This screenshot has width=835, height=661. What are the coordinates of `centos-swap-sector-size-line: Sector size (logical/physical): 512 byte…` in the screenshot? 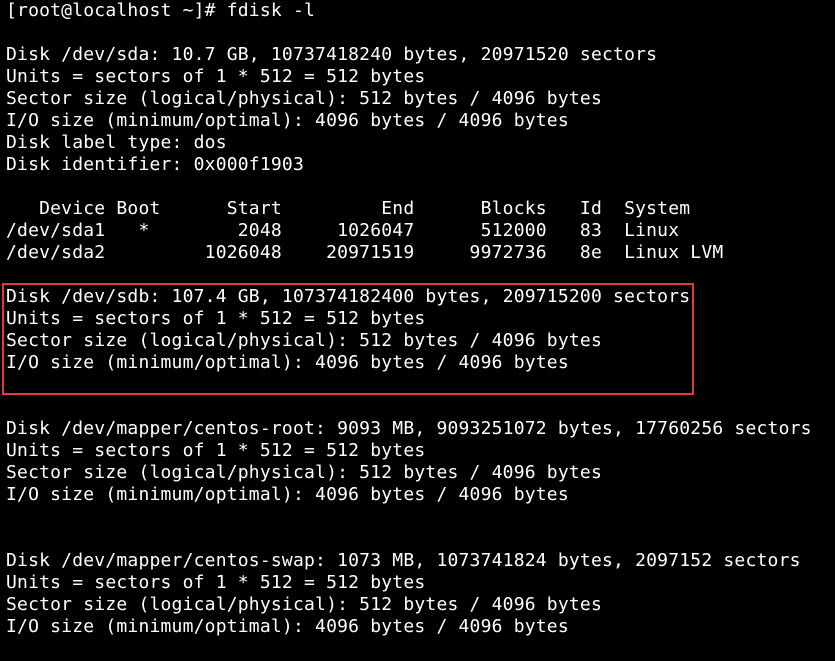 It's located at (304, 604).